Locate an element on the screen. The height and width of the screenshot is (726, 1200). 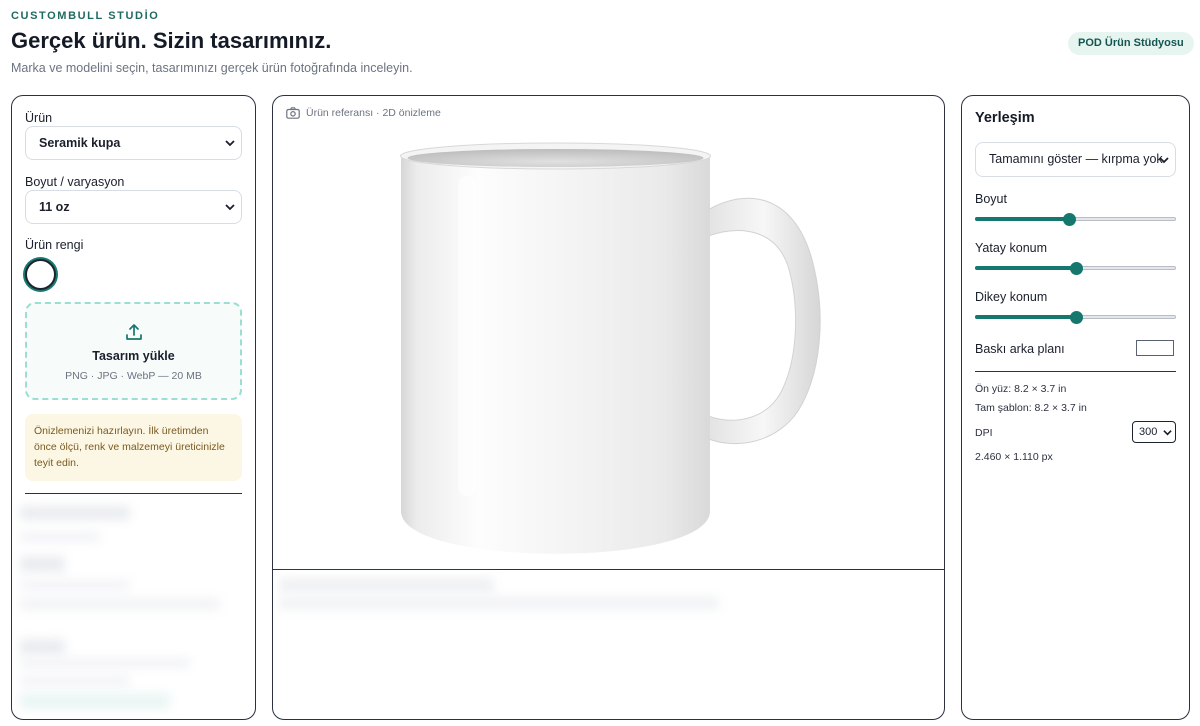
upload-title: Tasarım yükle is located at coordinates (133, 356).